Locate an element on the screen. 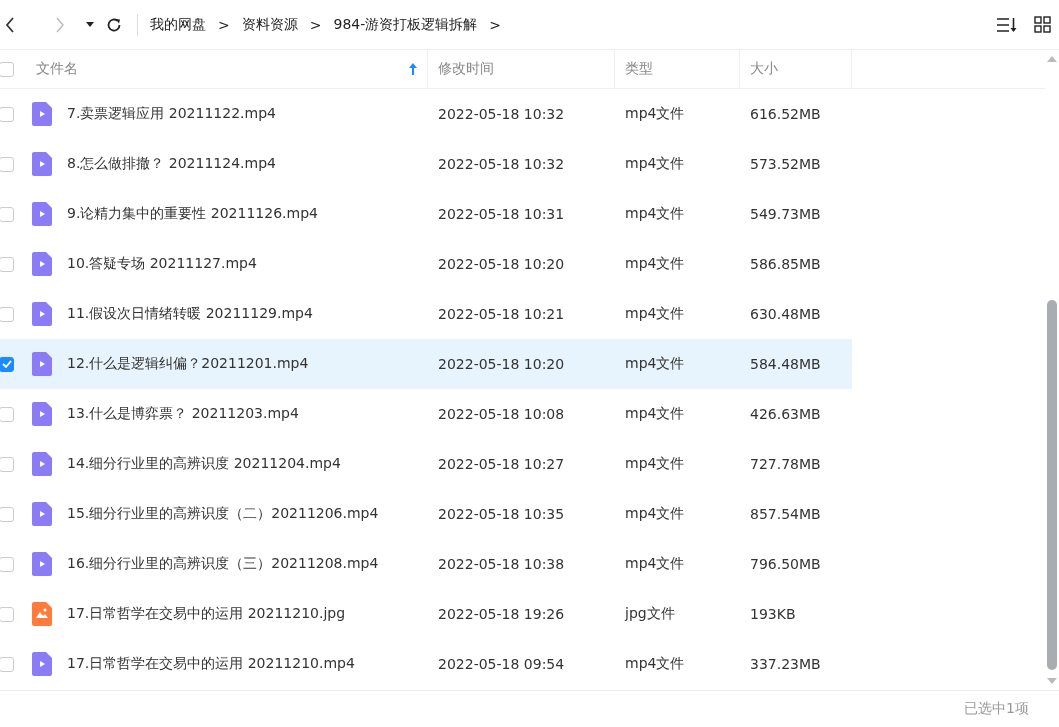 This screenshot has width=1059, height=727. modified-time: 2022-05-18 10:35 is located at coordinates (501, 514).